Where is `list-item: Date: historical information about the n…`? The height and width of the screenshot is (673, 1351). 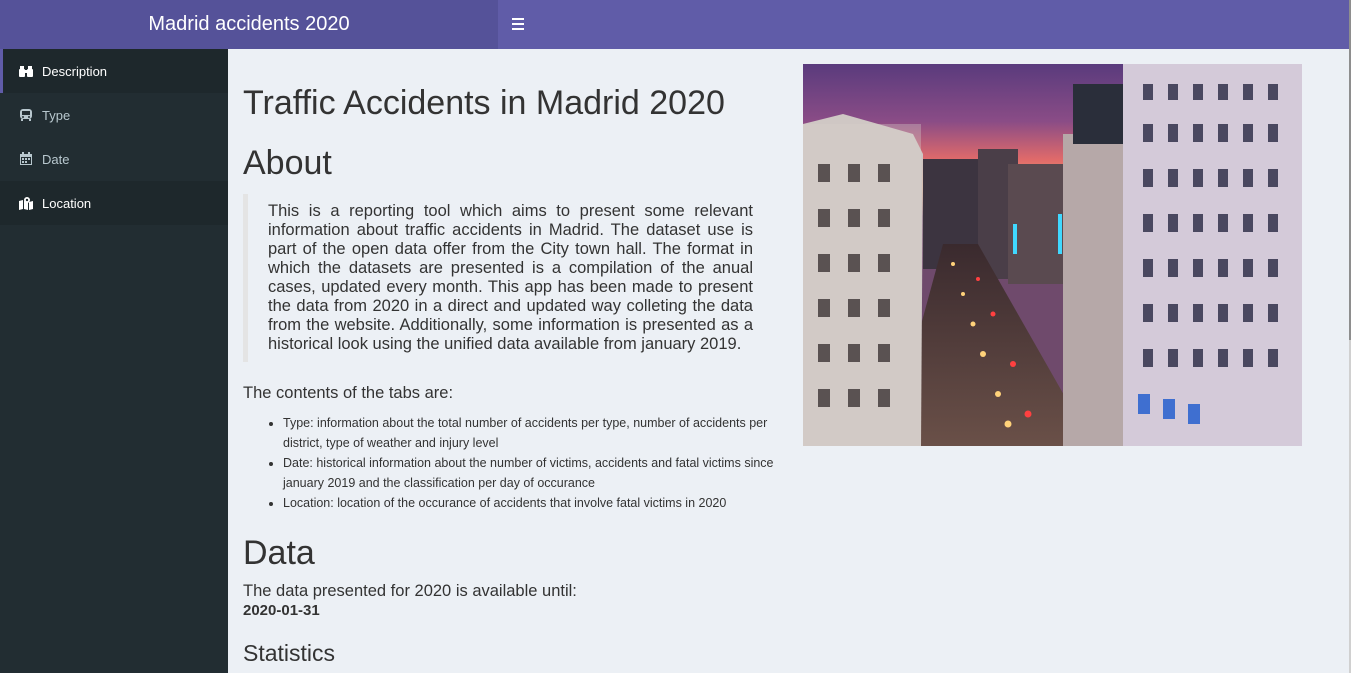
list-item: Date: historical information about the n… is located at coordinates (540, 473).